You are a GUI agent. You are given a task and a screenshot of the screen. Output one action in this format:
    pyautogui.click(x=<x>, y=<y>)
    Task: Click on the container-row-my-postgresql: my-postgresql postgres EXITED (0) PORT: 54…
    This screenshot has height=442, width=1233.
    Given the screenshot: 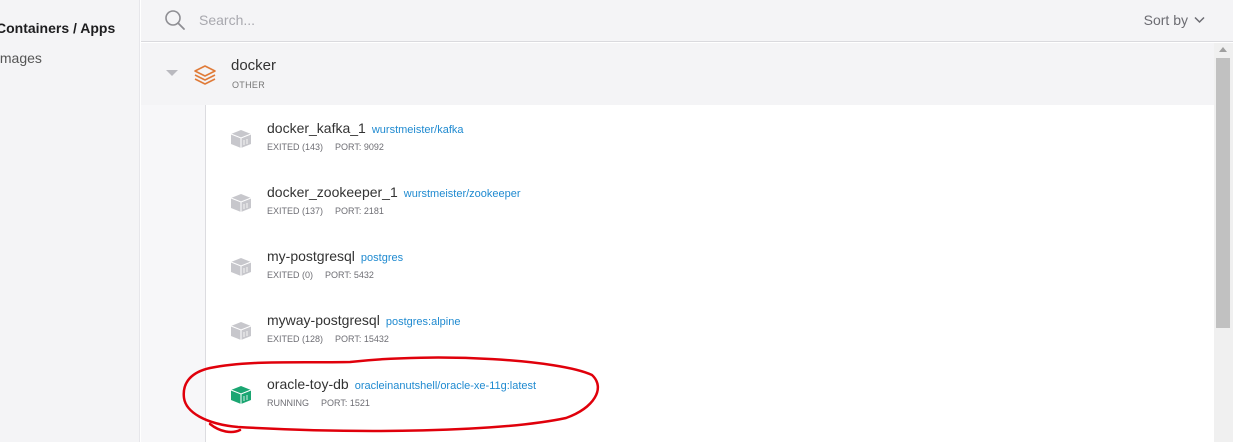 What is the action you would take?
    pyautogui.click(x=710, y=265)
    